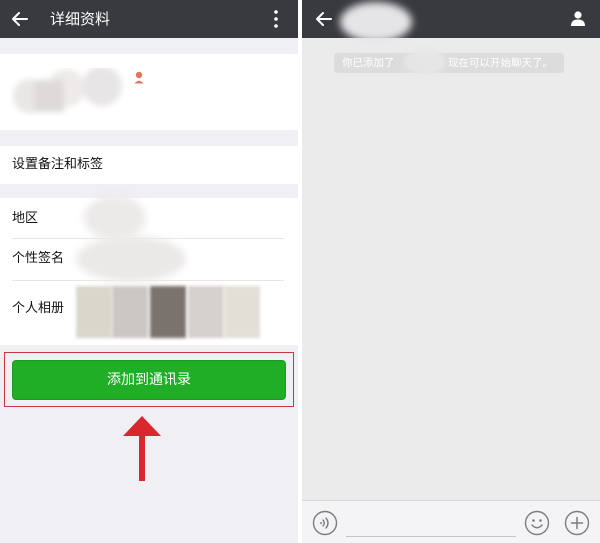  Describe the element at coordinates (149, 380) in the screenshot. I see `add-to-contacts-button: 添加到通讯录` at that location.